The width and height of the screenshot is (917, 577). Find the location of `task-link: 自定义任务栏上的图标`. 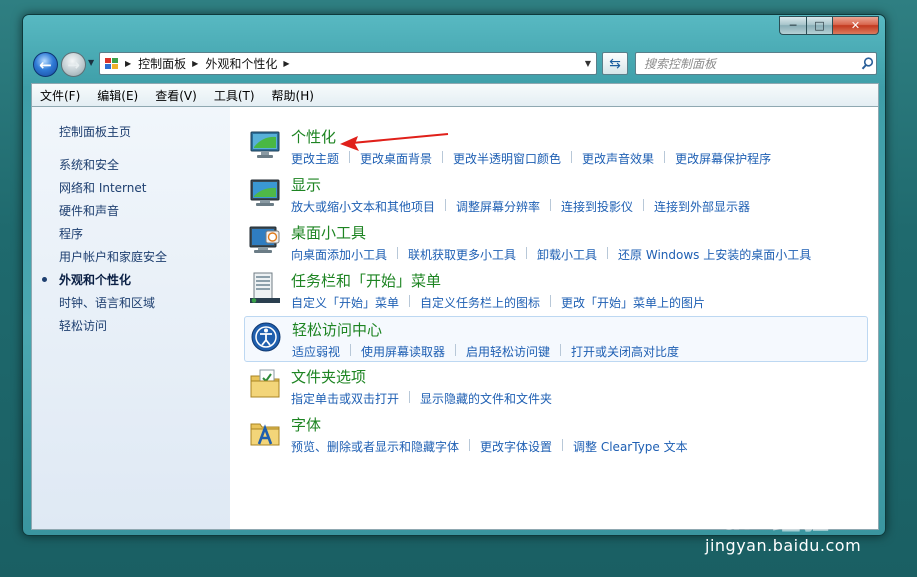

task-link: 自定义任务栏上的图标 is located at coordinates (480, 302).